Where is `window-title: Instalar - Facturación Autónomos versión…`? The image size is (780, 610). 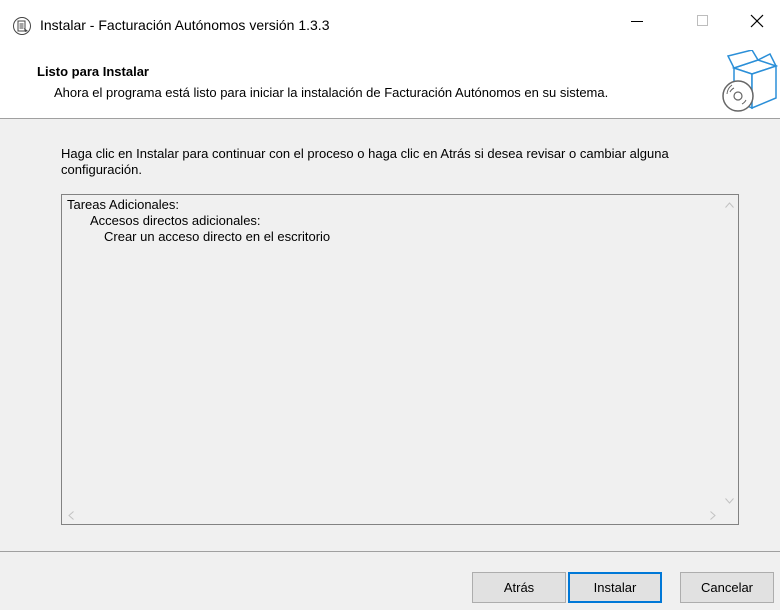
window-title: Instalar - Facturación Autónomos versión… is located at coordinates (185, 25).